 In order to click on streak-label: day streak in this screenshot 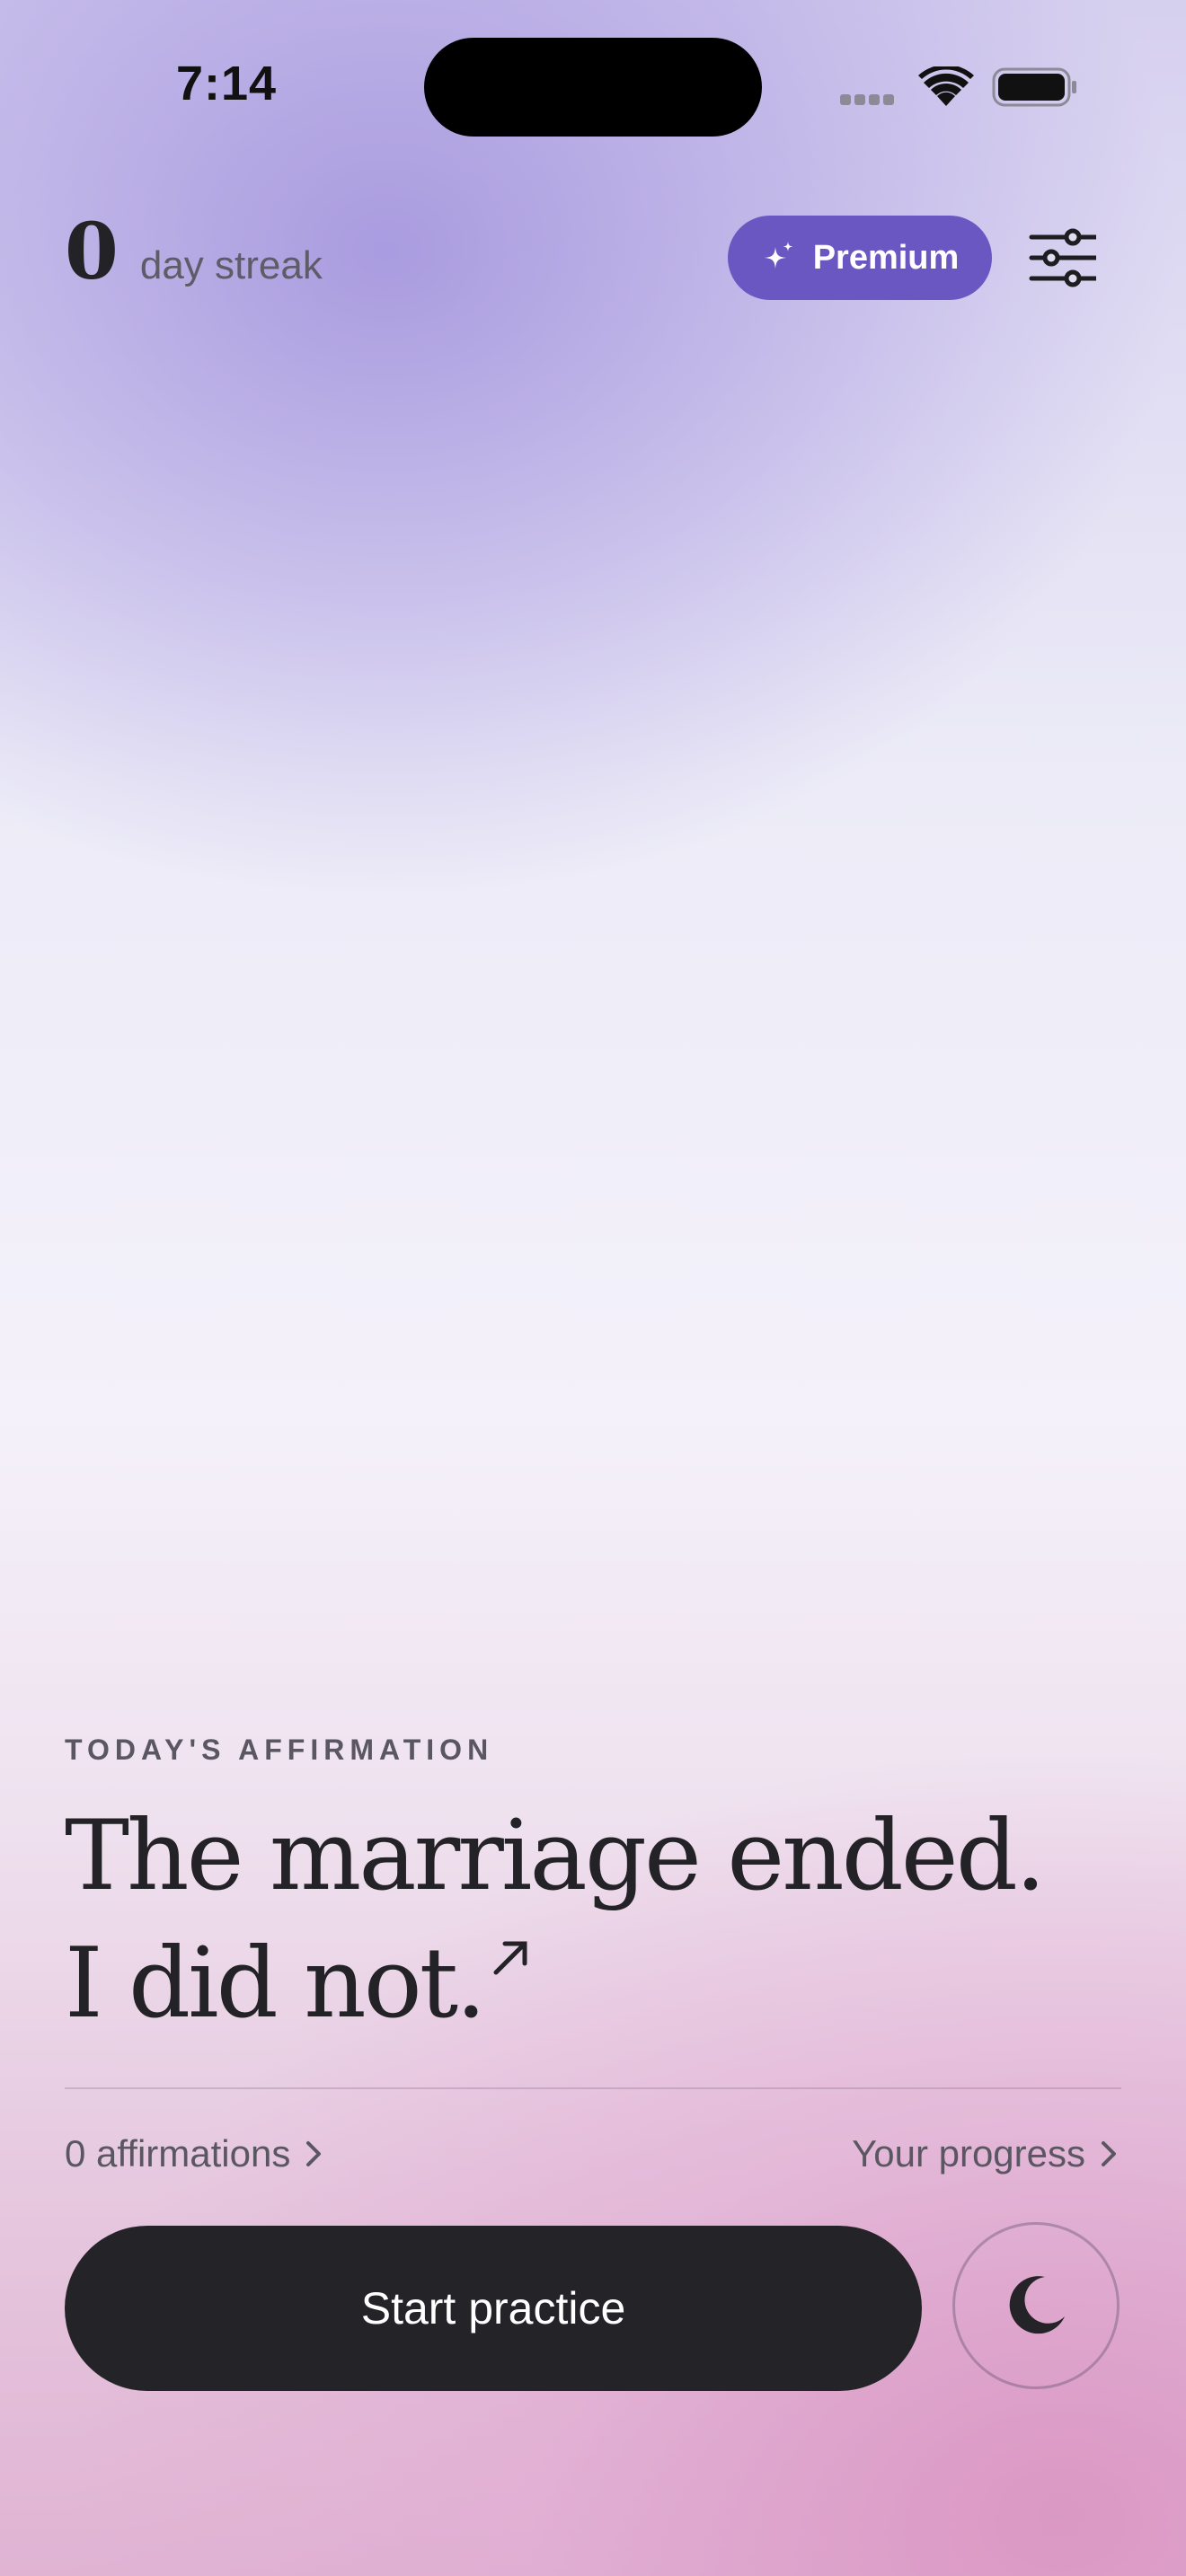, I will do `click(231, 265)`.